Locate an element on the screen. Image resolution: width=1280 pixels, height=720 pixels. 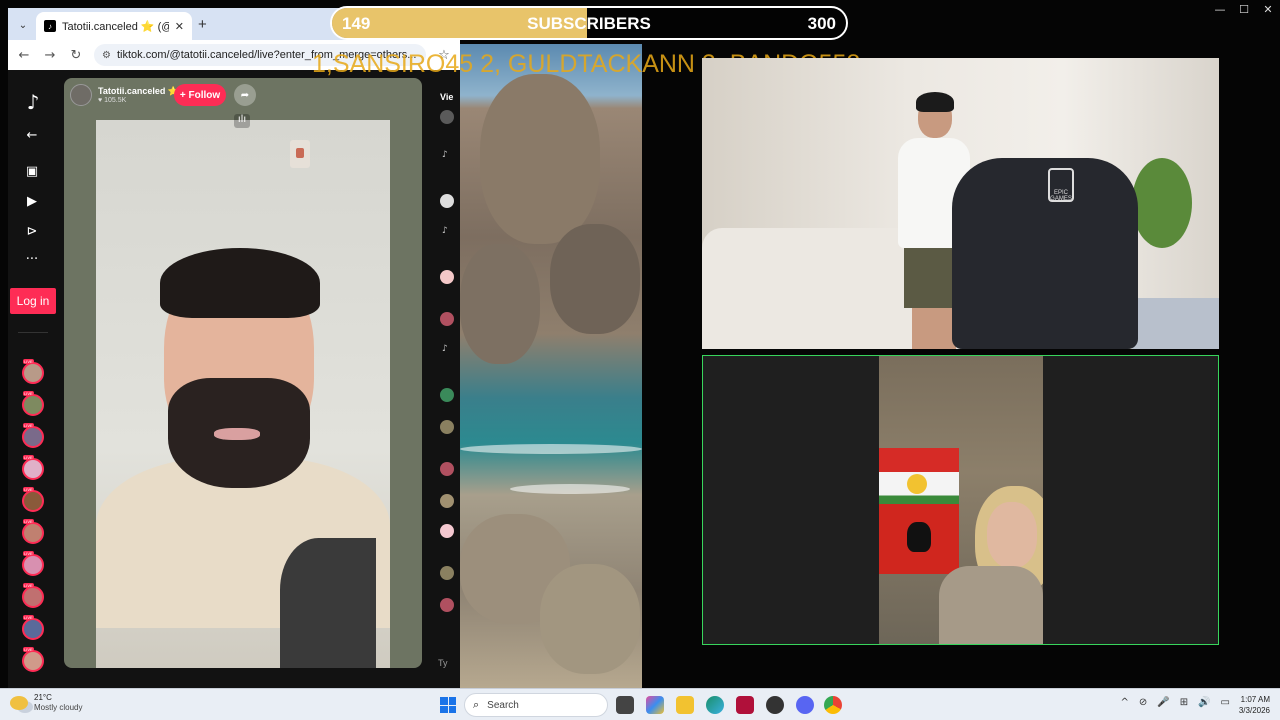
maximize-button: ☐ is located at coordinates (1244, 9).